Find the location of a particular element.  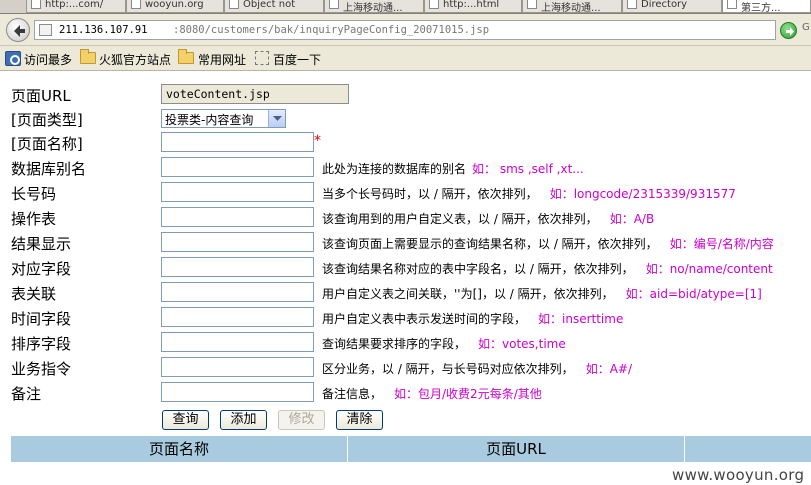

hint-example: 如：longcode/2315339/931577 is located at coordinates (642, 194).